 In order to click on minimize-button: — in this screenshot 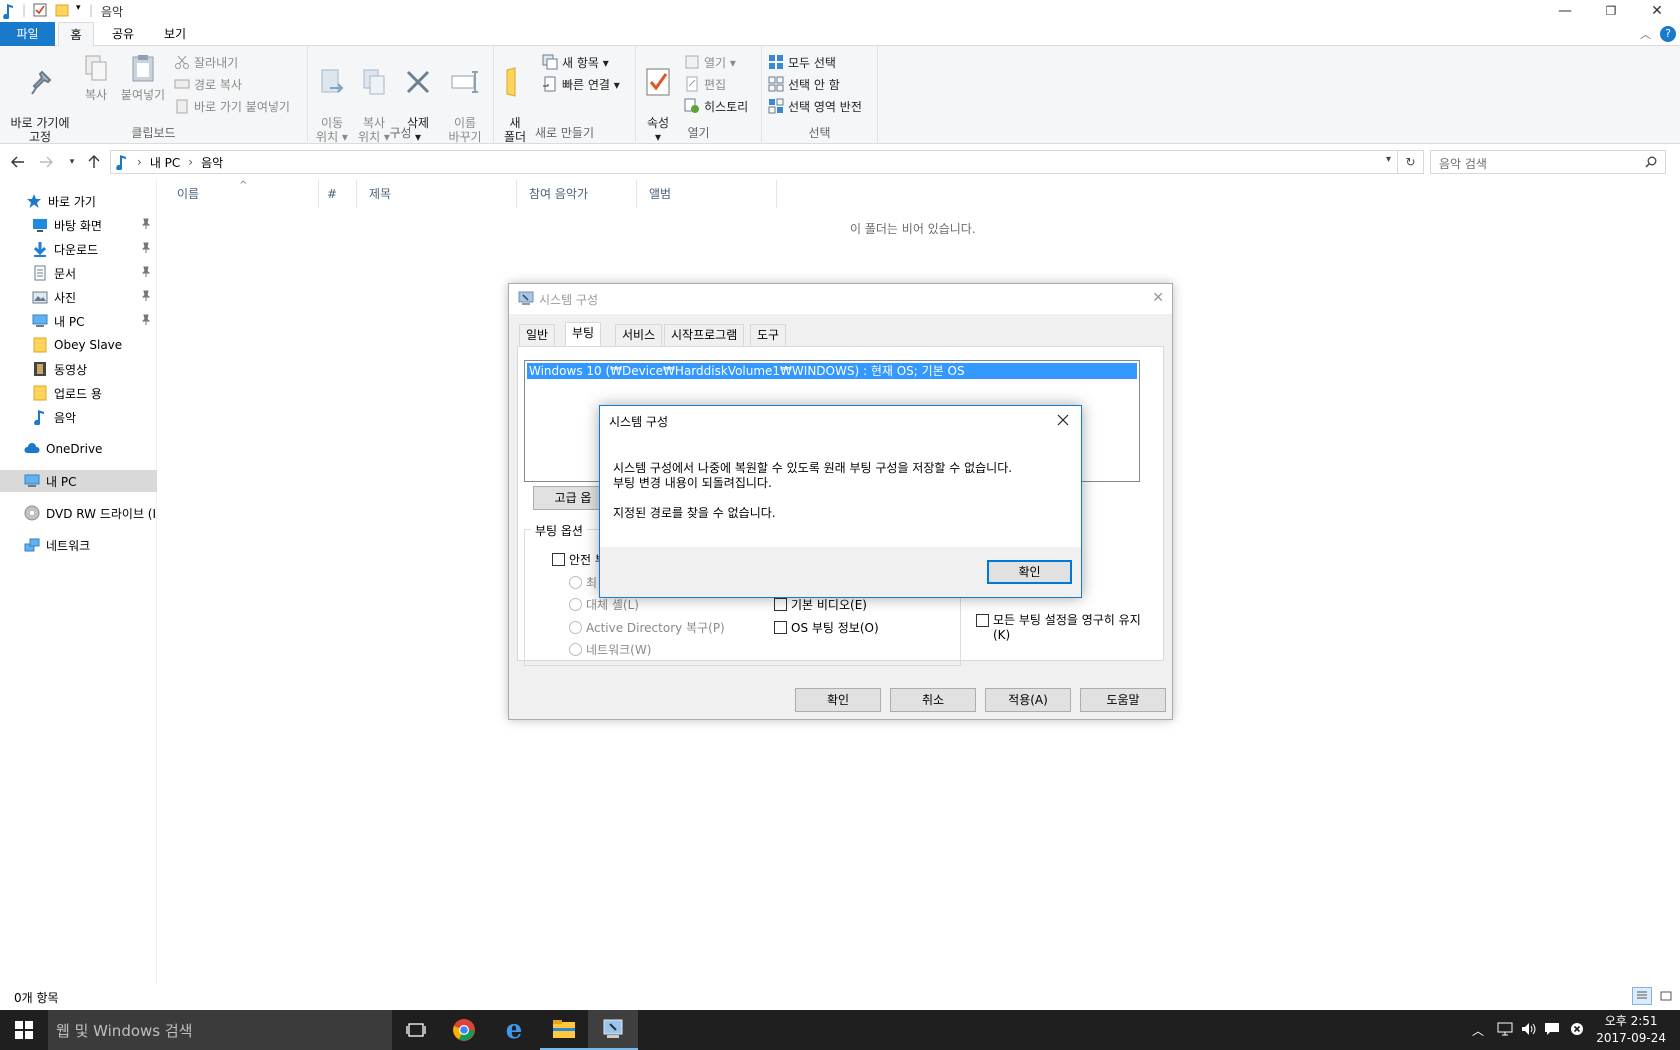, I will do `click(1565, 11)`.